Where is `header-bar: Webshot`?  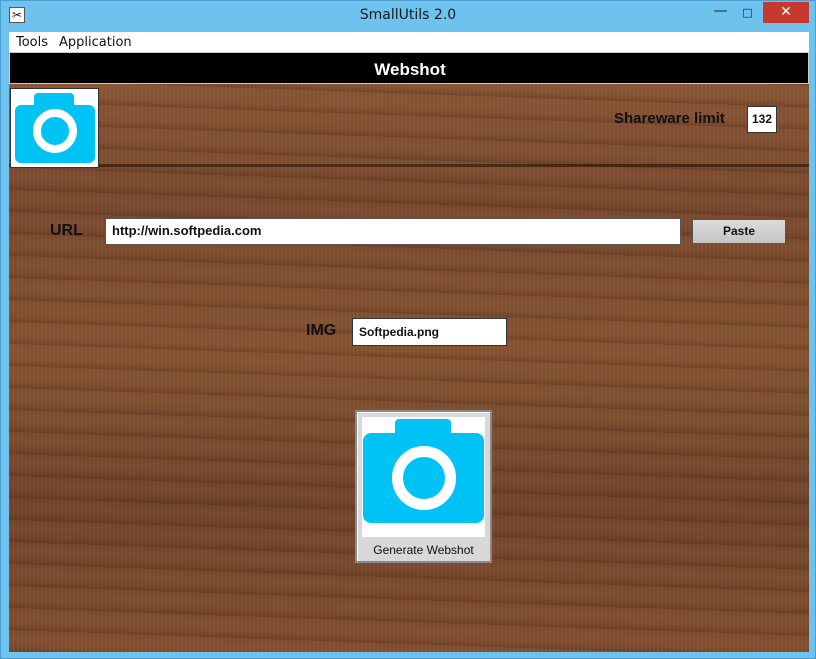
header-bar: Webshot is located at coordinates (409, 68).